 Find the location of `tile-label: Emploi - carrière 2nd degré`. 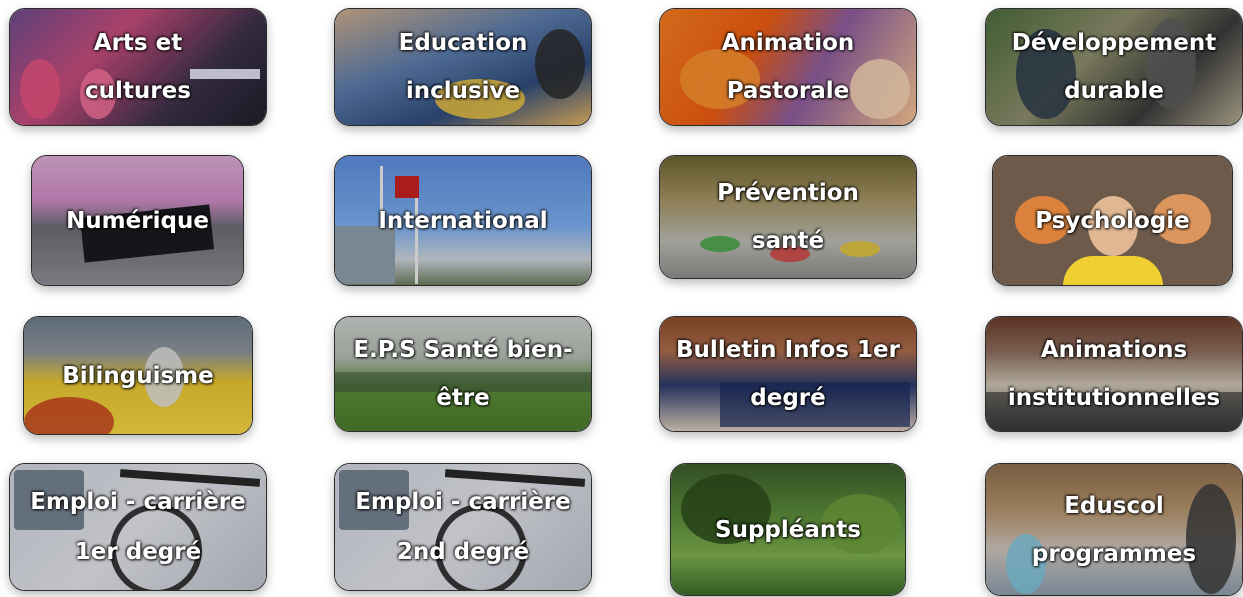

tile-label: Emploi - carrière 2nd degré is located at coordinates (463, 527).